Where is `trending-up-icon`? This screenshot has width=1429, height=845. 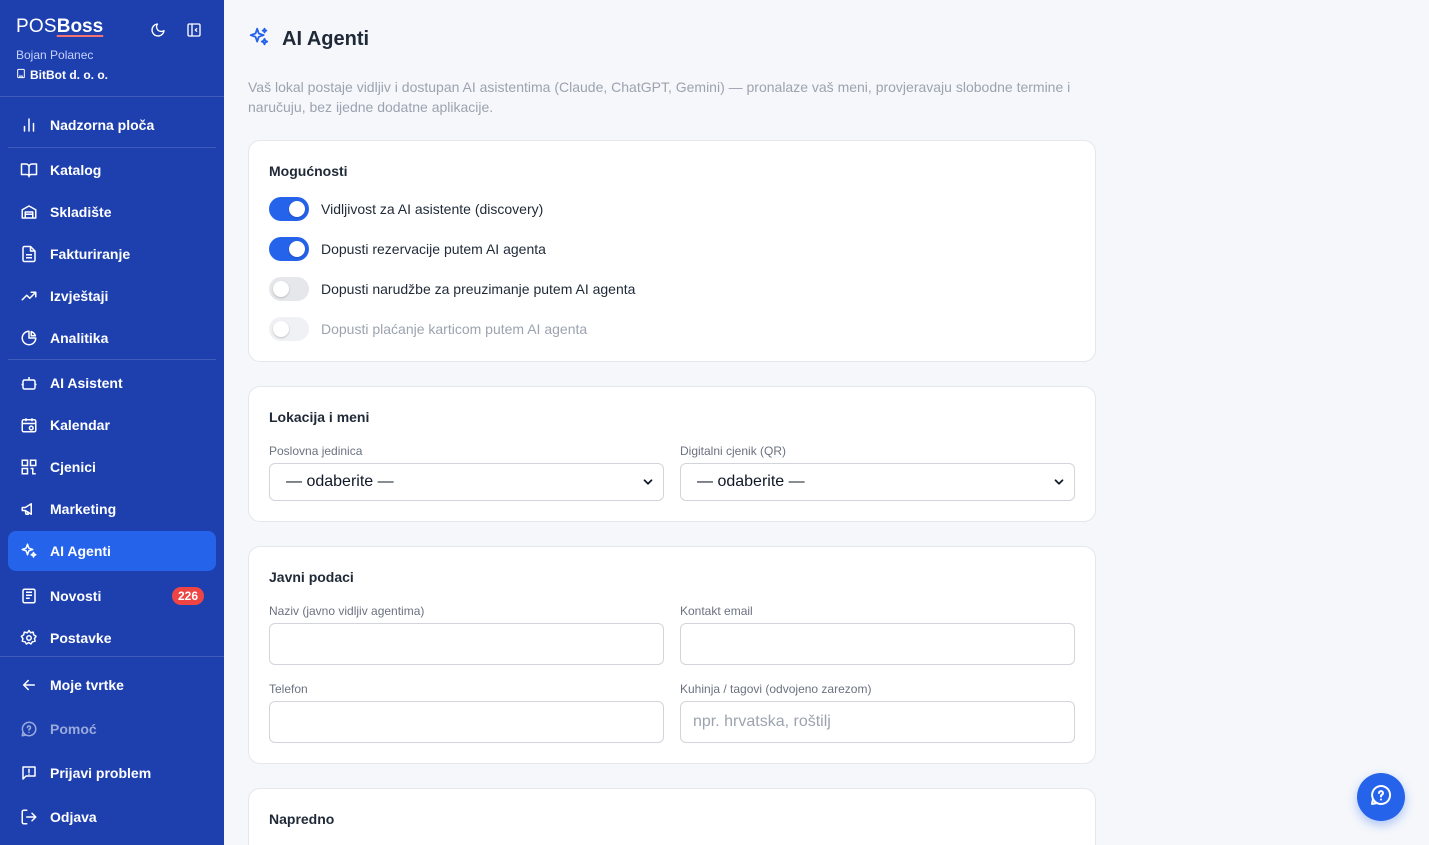 trending-up-icon is located at coordinates (29, 296).